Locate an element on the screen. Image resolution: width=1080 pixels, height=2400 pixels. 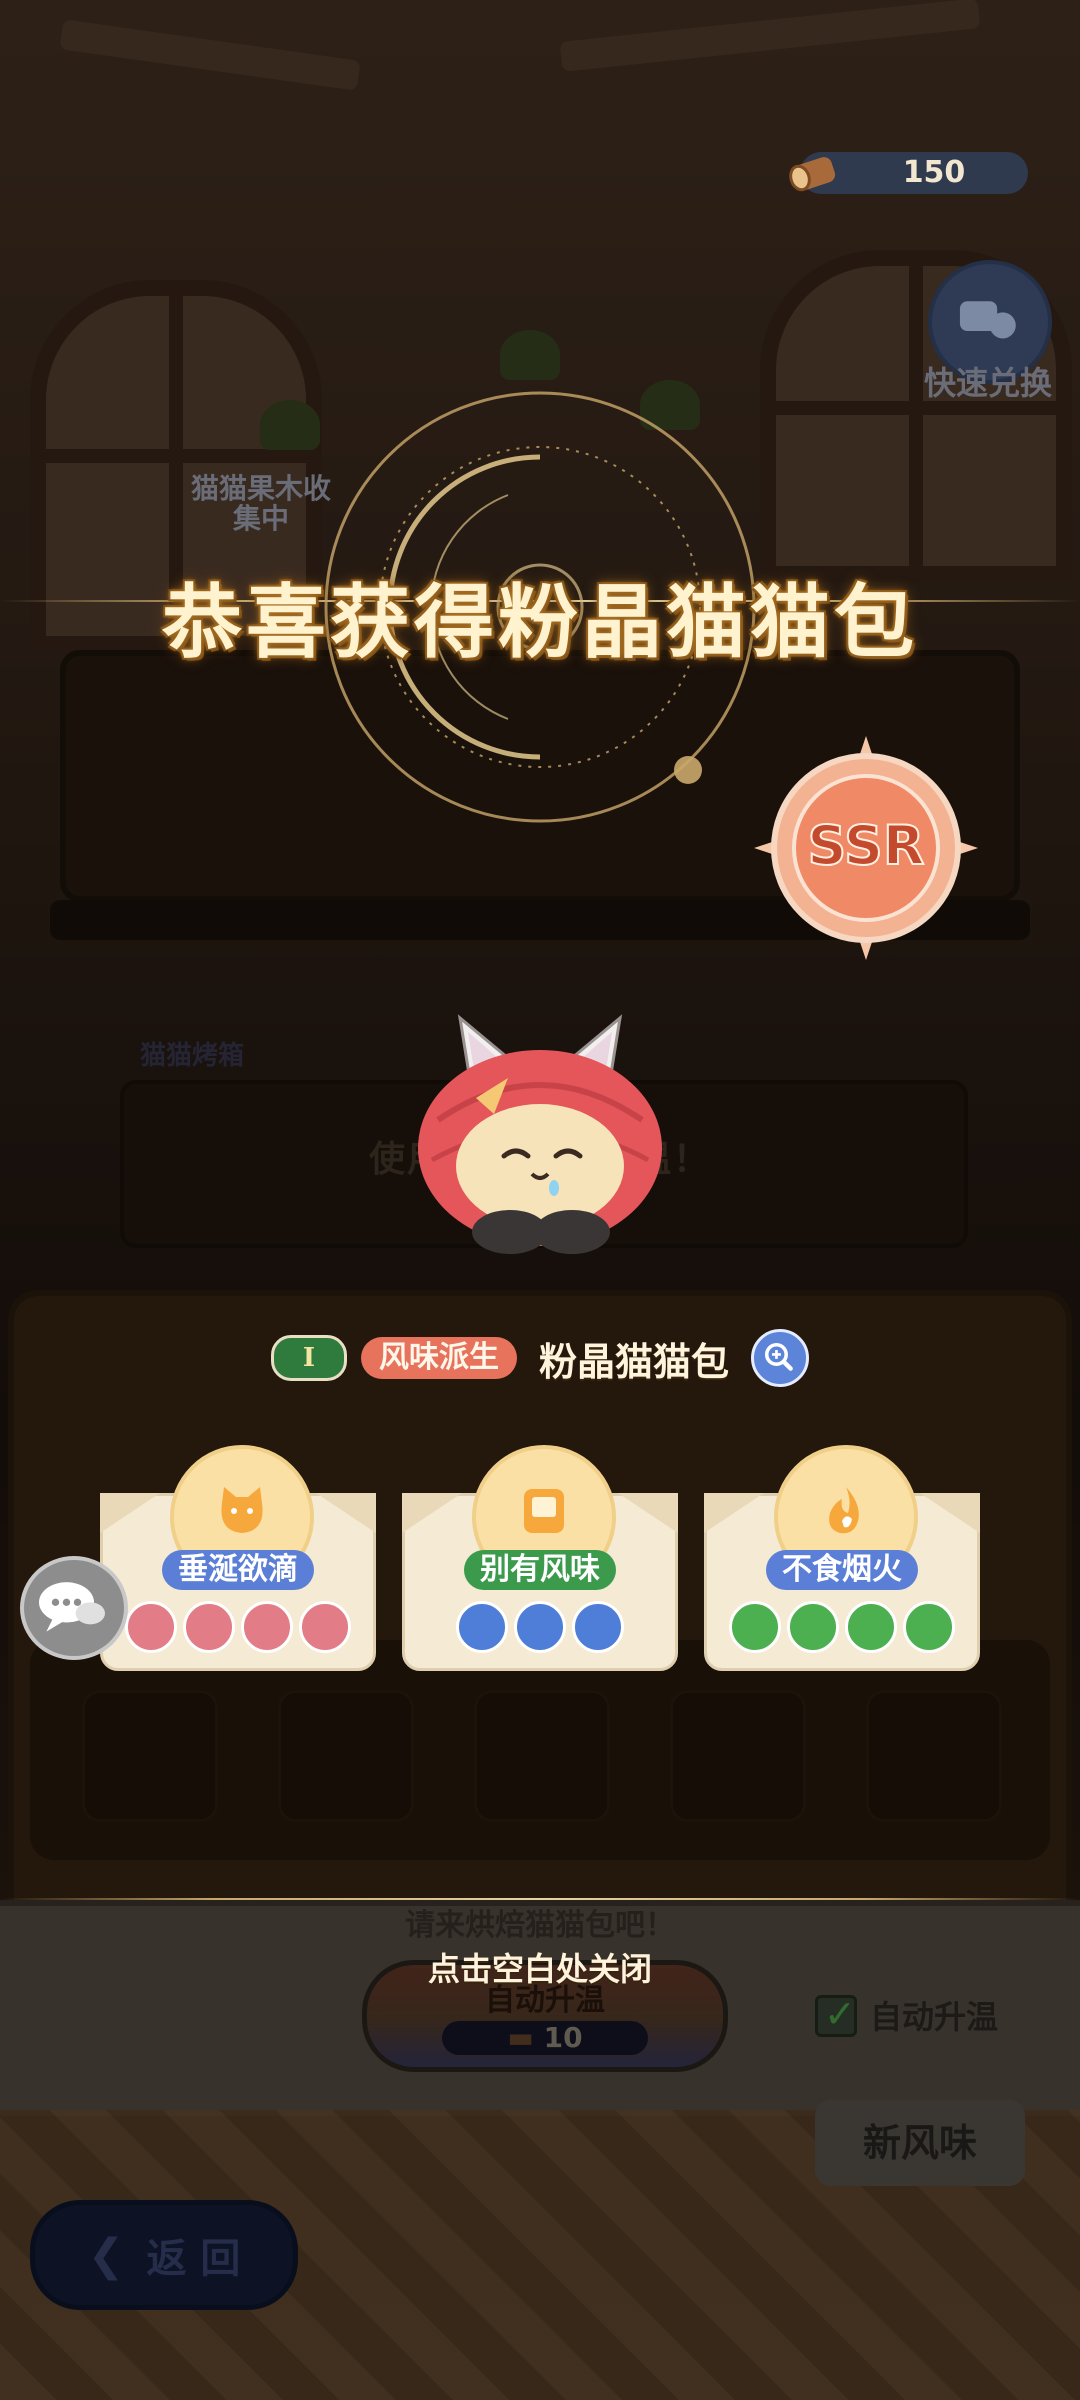
close-hint: 点击空白处关闭 is located at coordinates (539, 1969).